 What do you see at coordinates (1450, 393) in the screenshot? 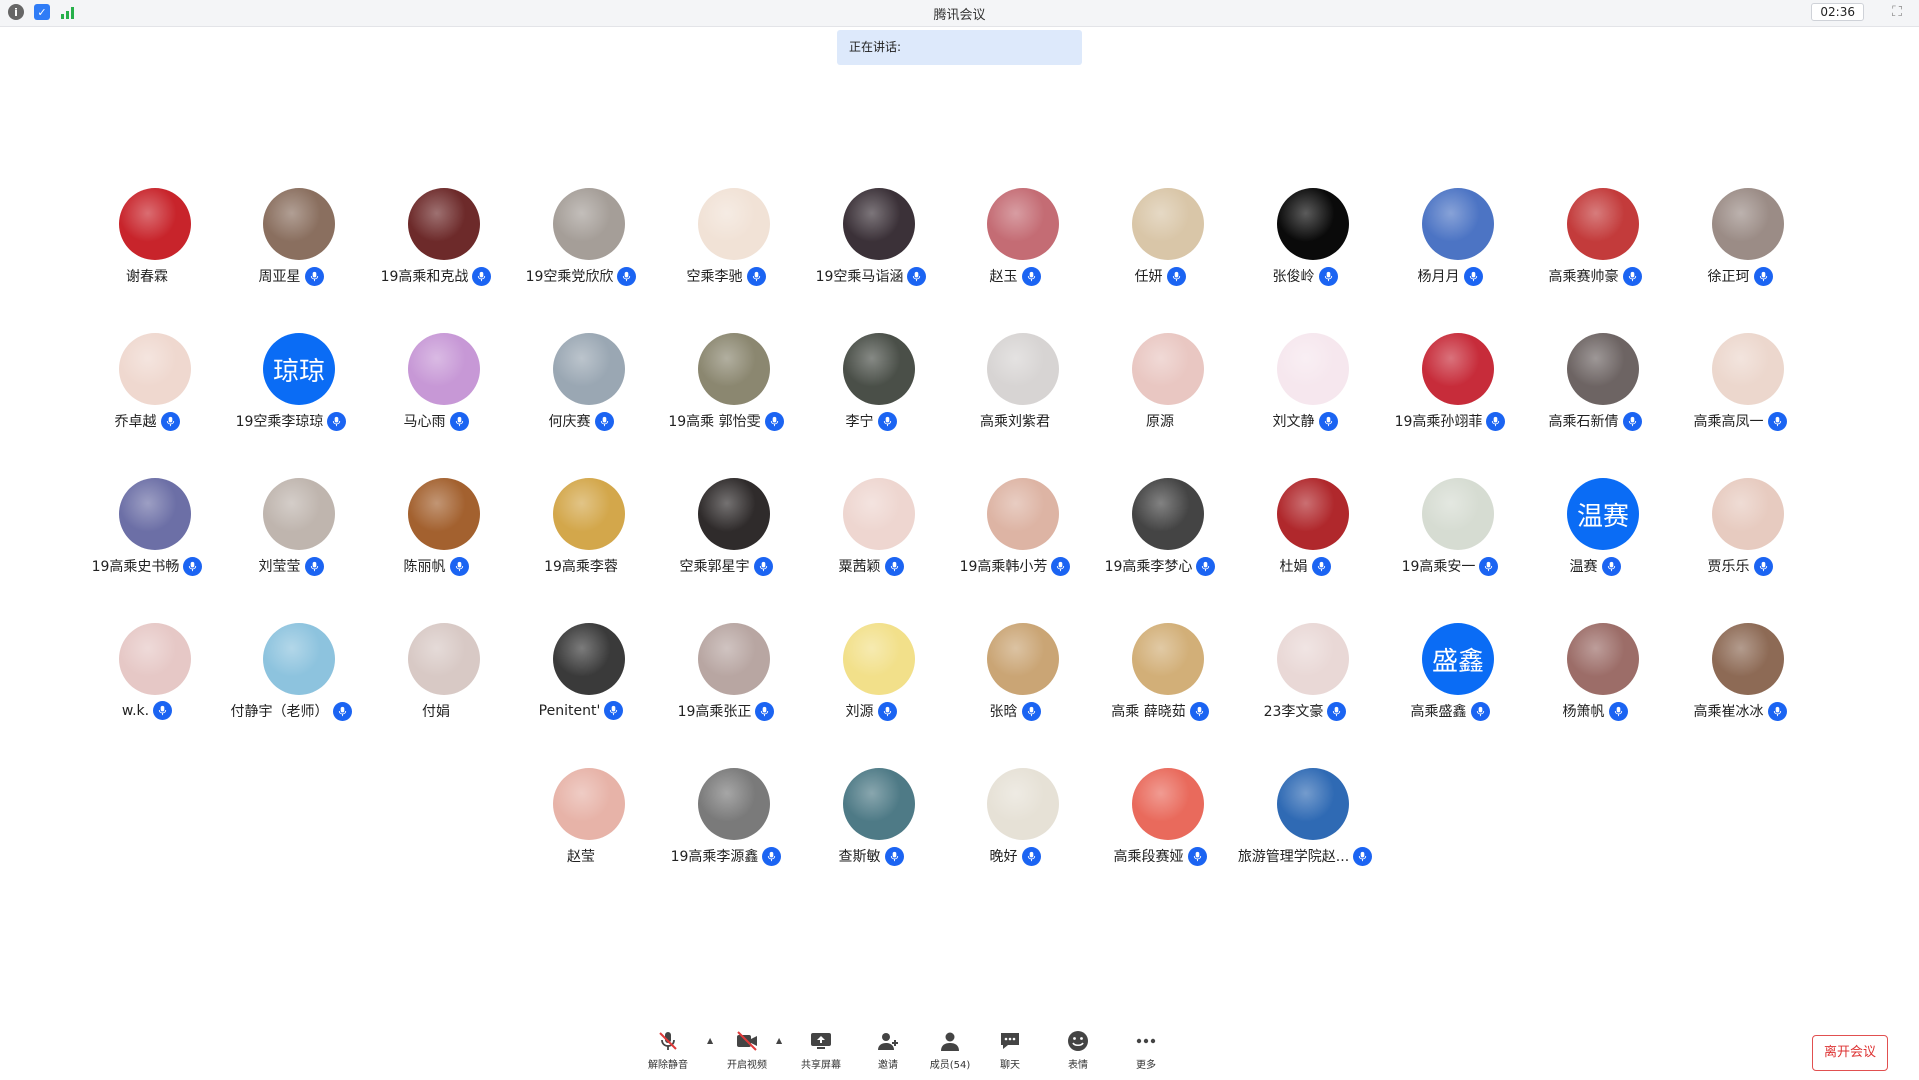
I see `participant-tile: 19高乘孙翊菲` at bounding box center [1450, 393].